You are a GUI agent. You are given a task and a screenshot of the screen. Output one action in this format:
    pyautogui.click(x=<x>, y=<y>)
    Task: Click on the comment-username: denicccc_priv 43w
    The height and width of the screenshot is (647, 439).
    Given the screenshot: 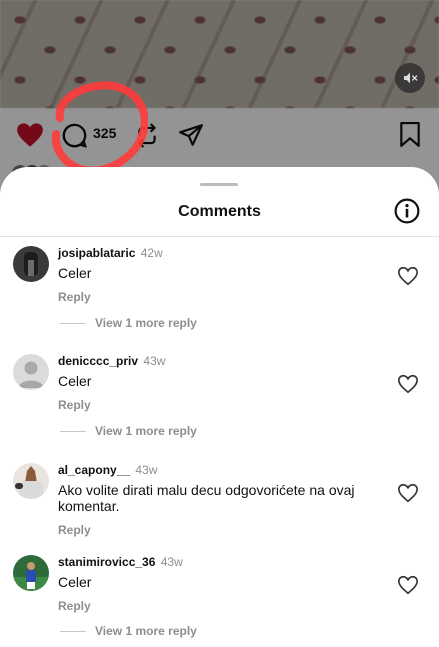 What is the action you would take?
    pyautogui.click(x=218, y=361)
    